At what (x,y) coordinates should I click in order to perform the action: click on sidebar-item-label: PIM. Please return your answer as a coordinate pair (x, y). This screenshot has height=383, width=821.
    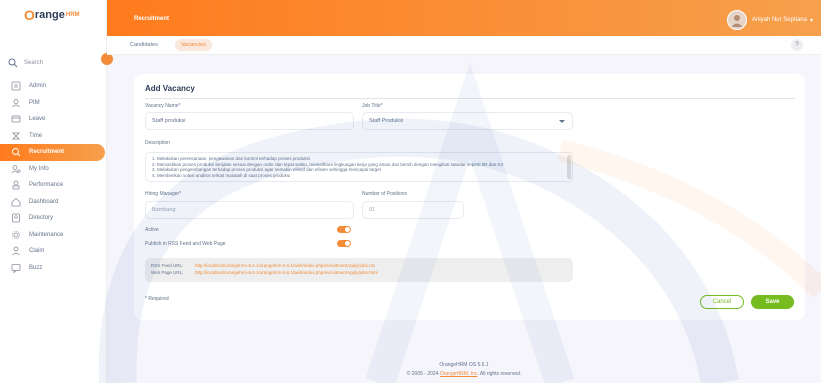
    Looking at the image, I should click on (34, 102).